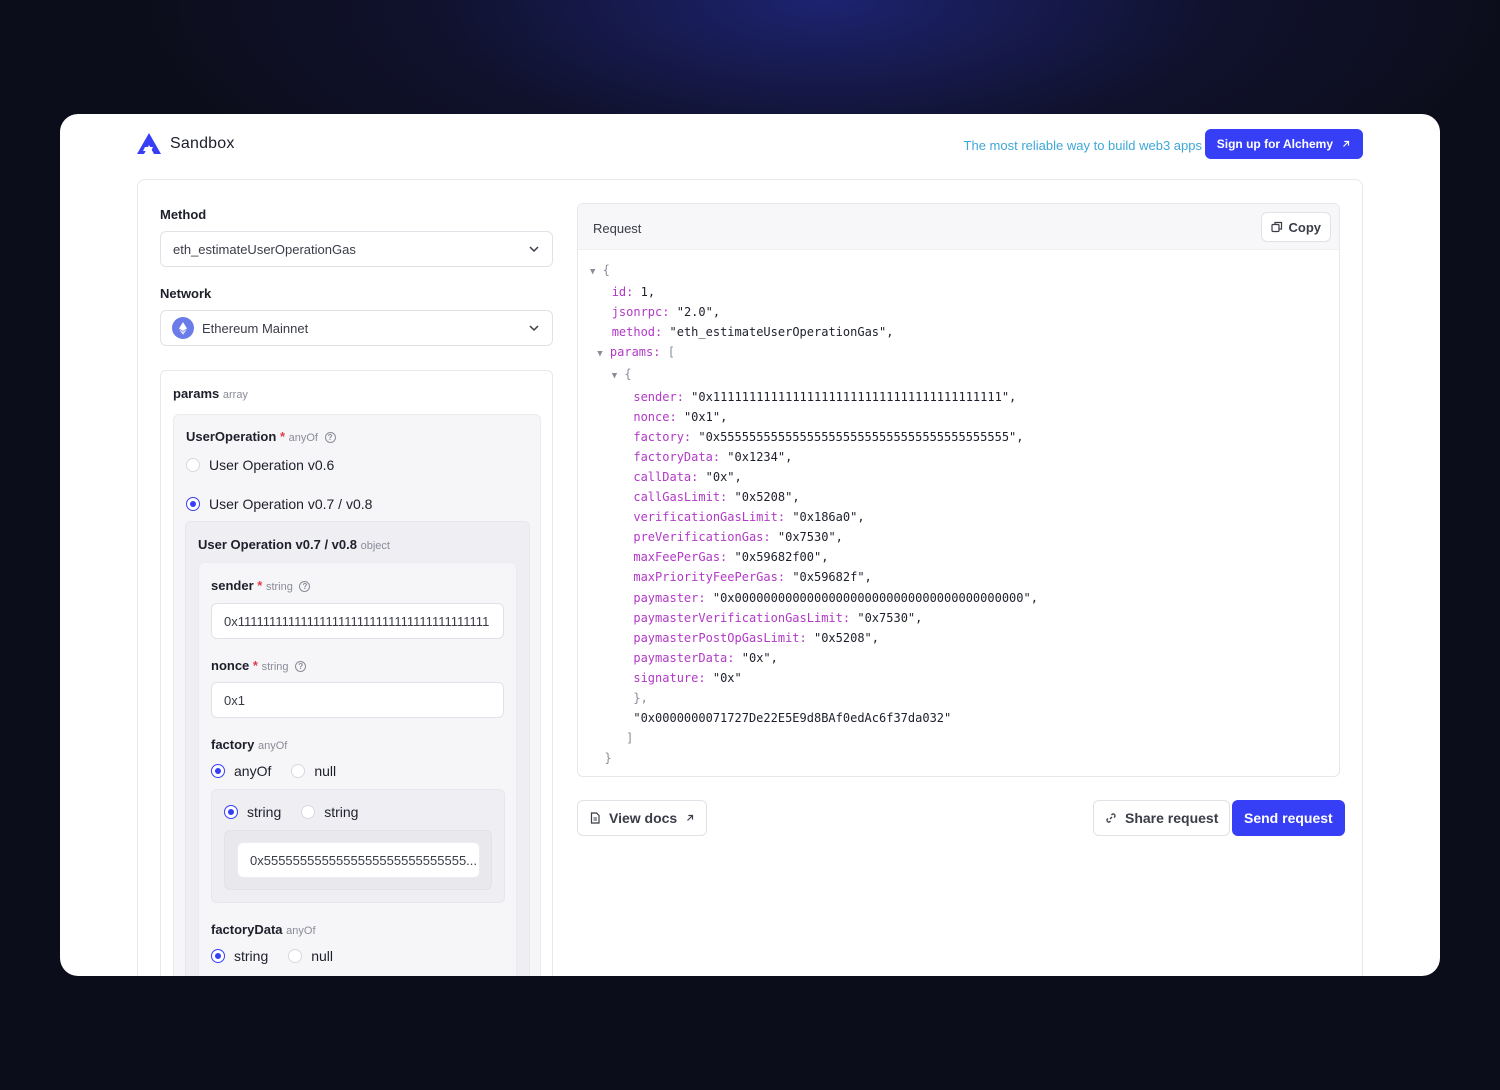 The image size is (1500, 1090). I want to click on send-request-label: Send request, so click(1288, 818).